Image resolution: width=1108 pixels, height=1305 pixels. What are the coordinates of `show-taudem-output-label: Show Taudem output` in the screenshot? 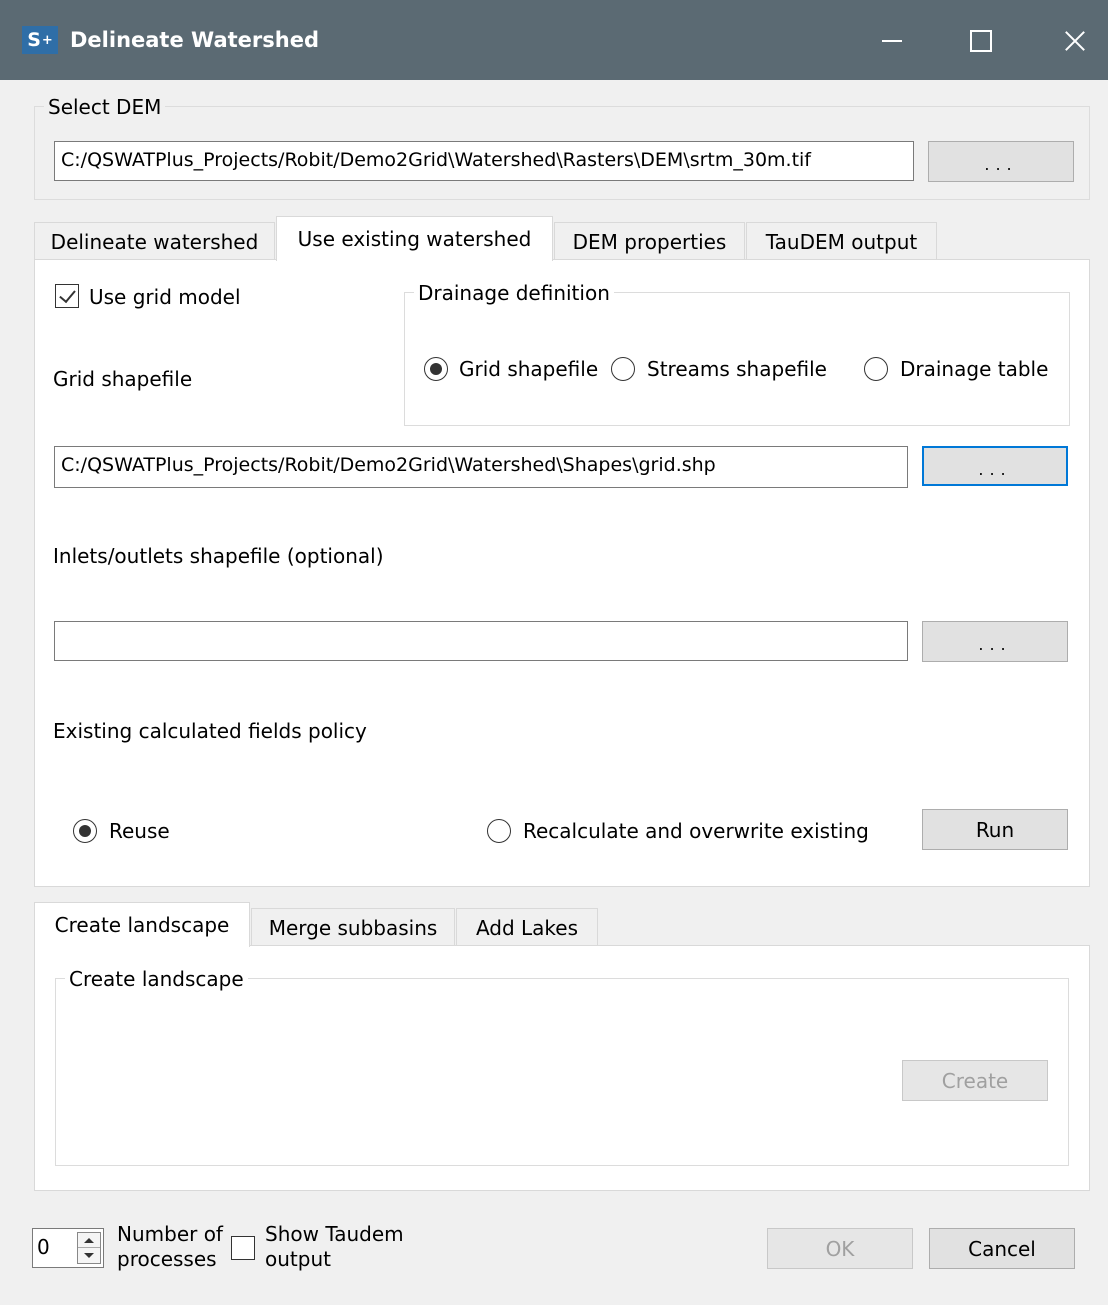 It's located at (334, 1247).